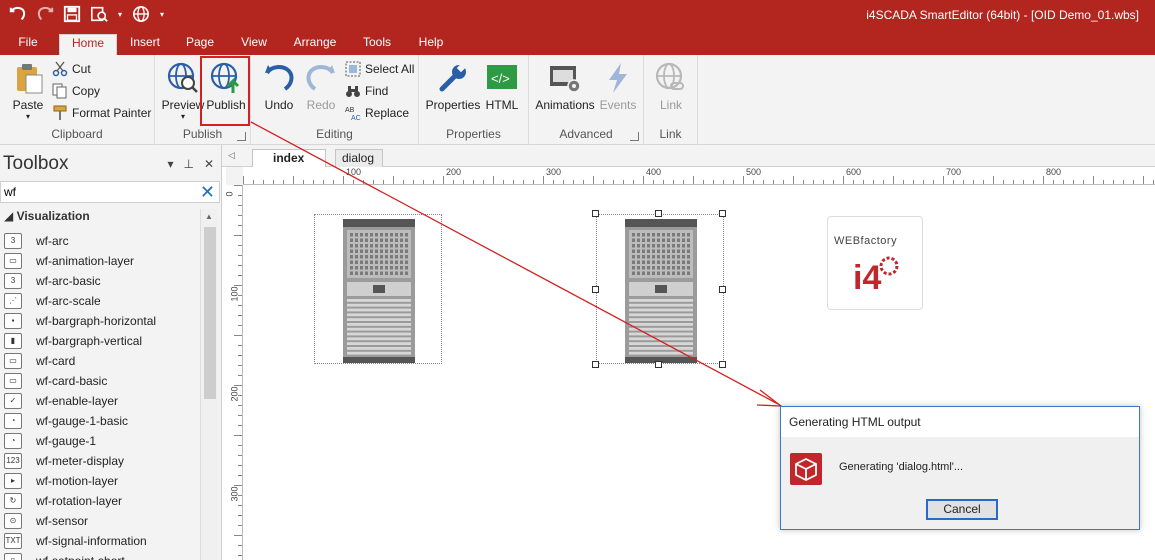  What do you see at coordinates (241, 136) in the screenshot?
I see `publish-dialog-launcher` at bounding box center [241, 136].